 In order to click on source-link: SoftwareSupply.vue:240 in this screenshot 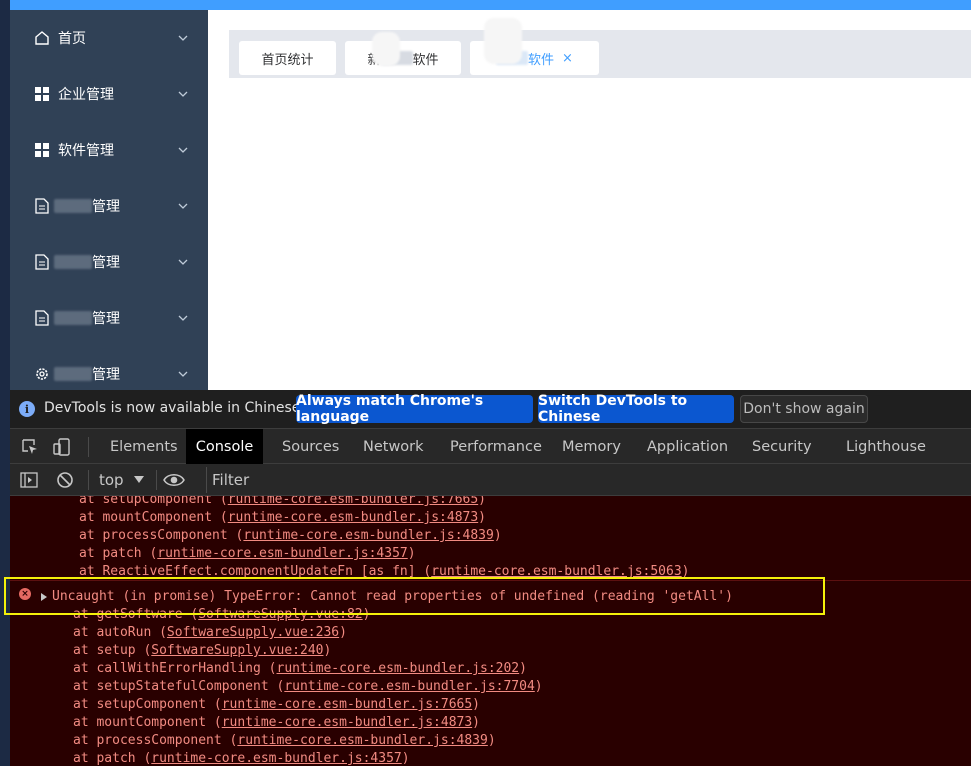, I will do `click(237, 650)`.